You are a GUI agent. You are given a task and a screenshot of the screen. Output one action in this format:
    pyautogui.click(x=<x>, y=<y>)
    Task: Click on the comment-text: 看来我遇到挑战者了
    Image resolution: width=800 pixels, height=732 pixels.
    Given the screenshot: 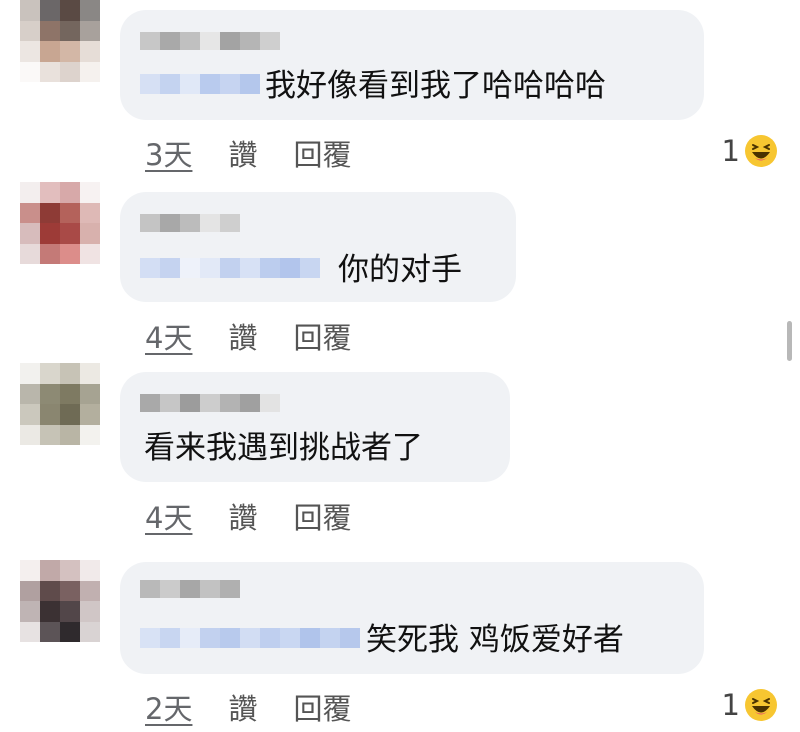 What is the action you would take?
    pyautogui.click(x=283, y=448)
    